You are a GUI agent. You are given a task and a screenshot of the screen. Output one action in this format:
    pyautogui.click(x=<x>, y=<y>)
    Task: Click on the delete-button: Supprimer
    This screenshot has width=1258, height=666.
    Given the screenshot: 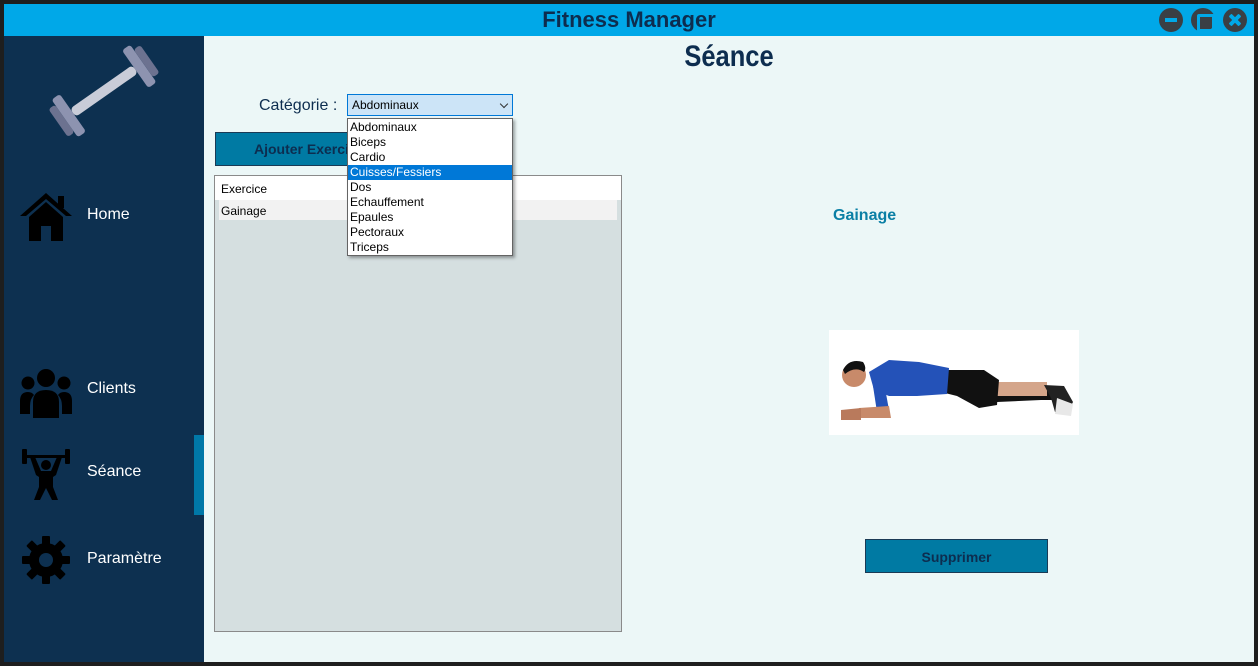 What is the action you would take?
    pyautogui.click(x=956, y=556)
    